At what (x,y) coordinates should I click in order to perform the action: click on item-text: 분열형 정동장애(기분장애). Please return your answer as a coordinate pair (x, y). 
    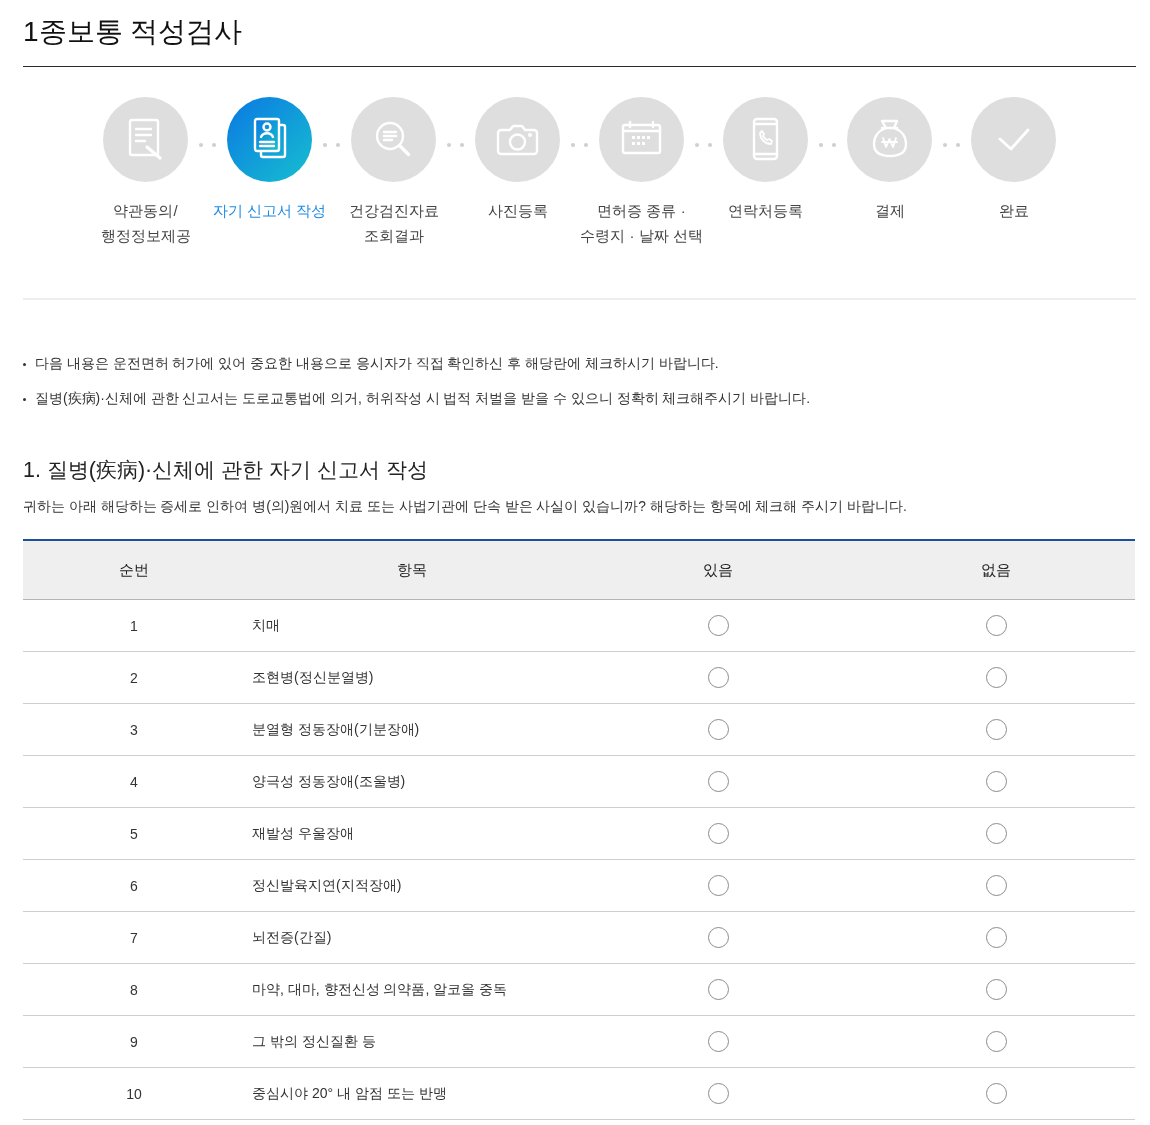
    Looking at the image, I should click on (336, 729).